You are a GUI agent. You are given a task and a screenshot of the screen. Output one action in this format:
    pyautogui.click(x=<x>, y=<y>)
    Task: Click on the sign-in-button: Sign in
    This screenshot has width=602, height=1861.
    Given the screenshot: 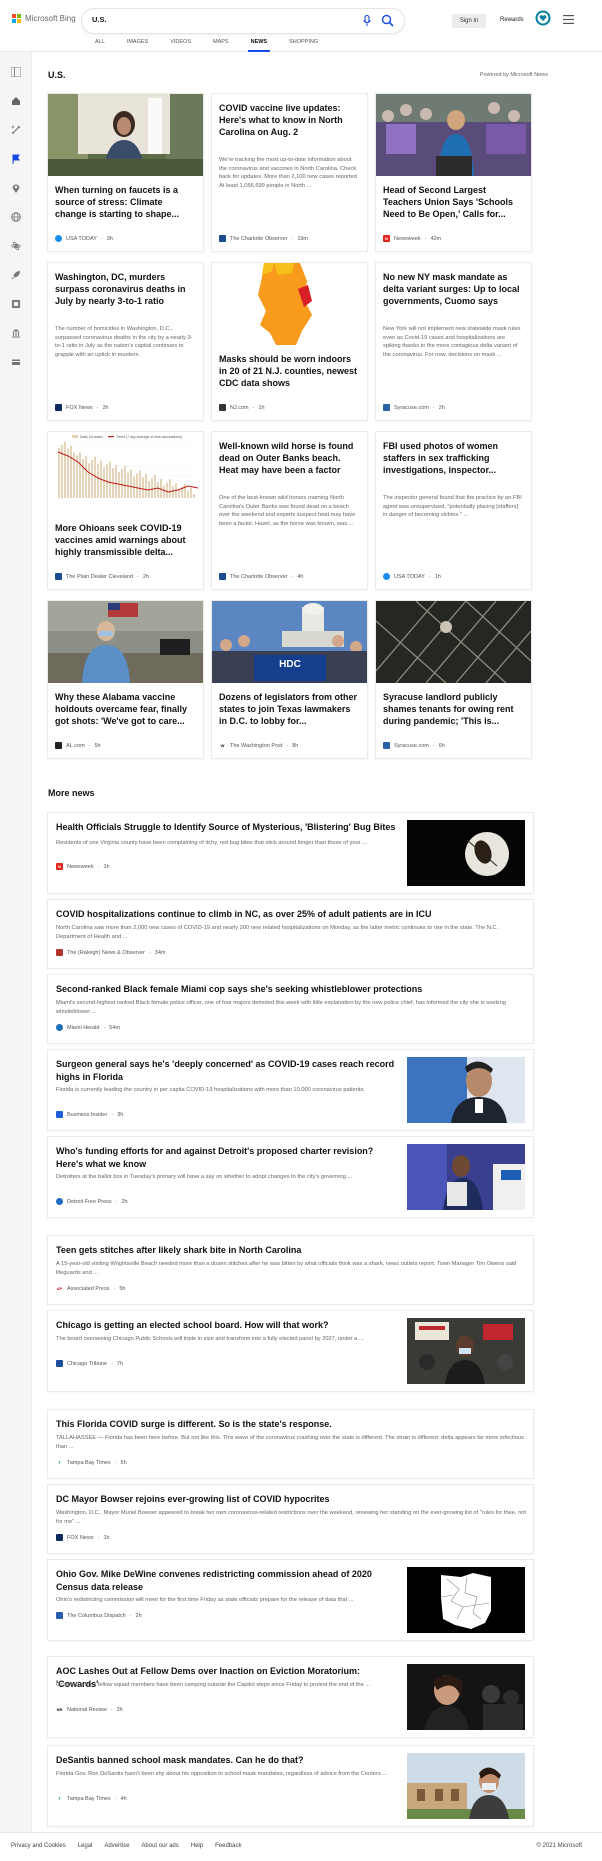 What is the action you would take?
    pyautogui.click(x=469, y=21)
    